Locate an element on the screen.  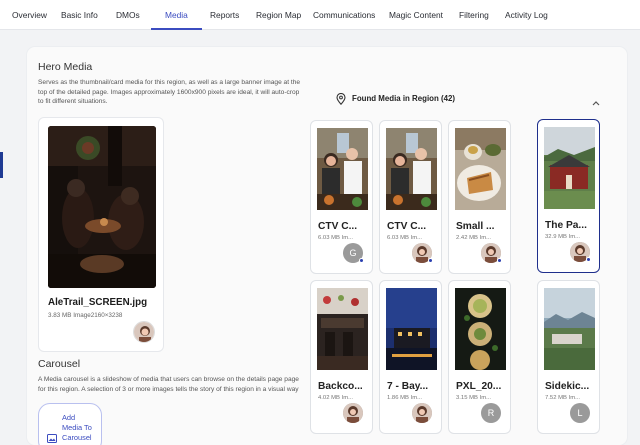
hero-file-name: AleTrail_SCREEN.jpg is located at coordinates (98, 302).